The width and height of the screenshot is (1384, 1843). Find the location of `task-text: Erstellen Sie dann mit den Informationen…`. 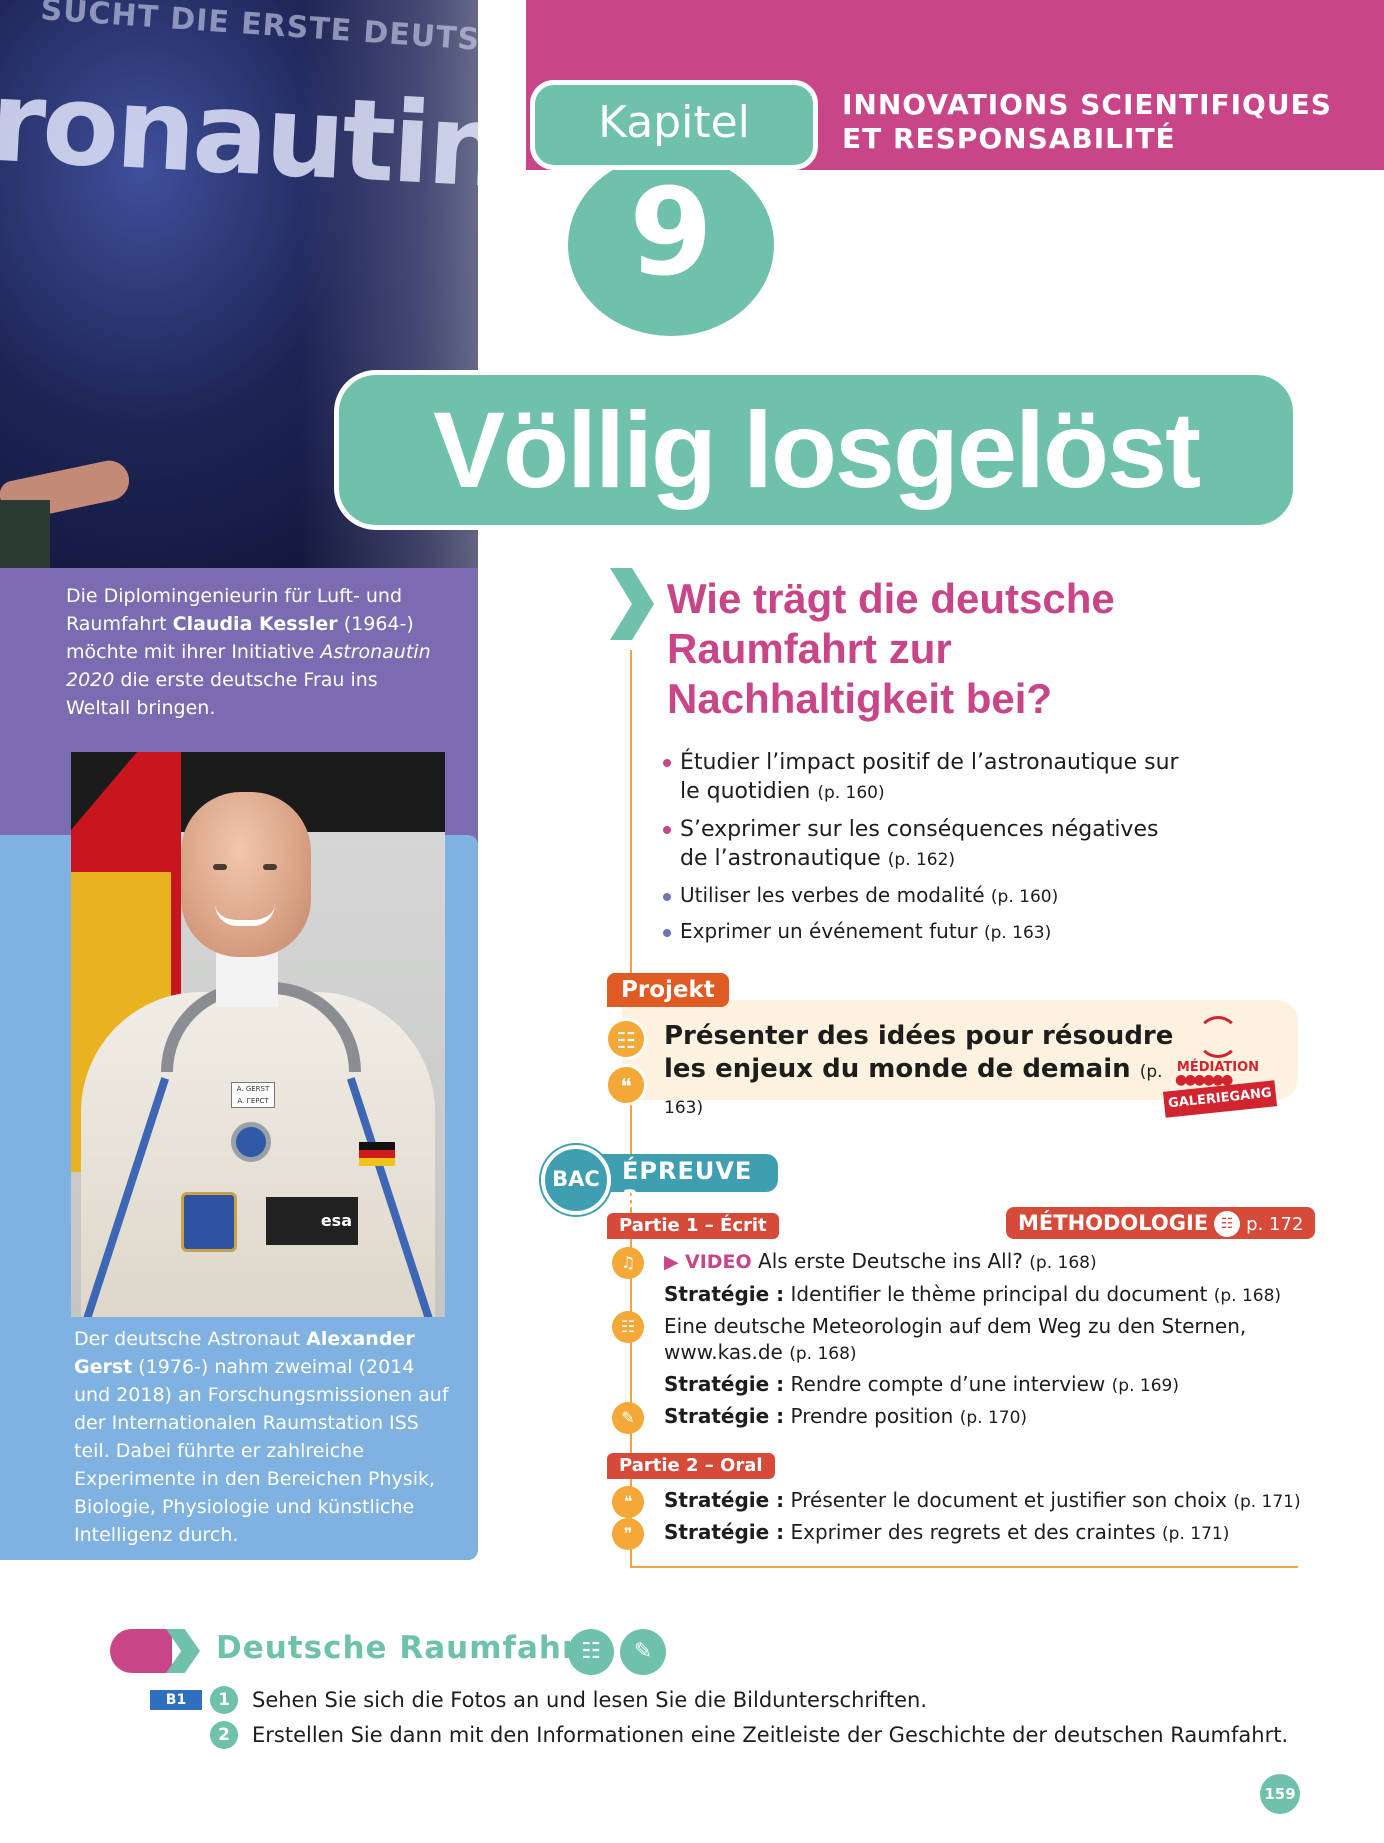

task-text: Erstellen Sie dann mit den Informationen… is located at coordinates (770, 1735).